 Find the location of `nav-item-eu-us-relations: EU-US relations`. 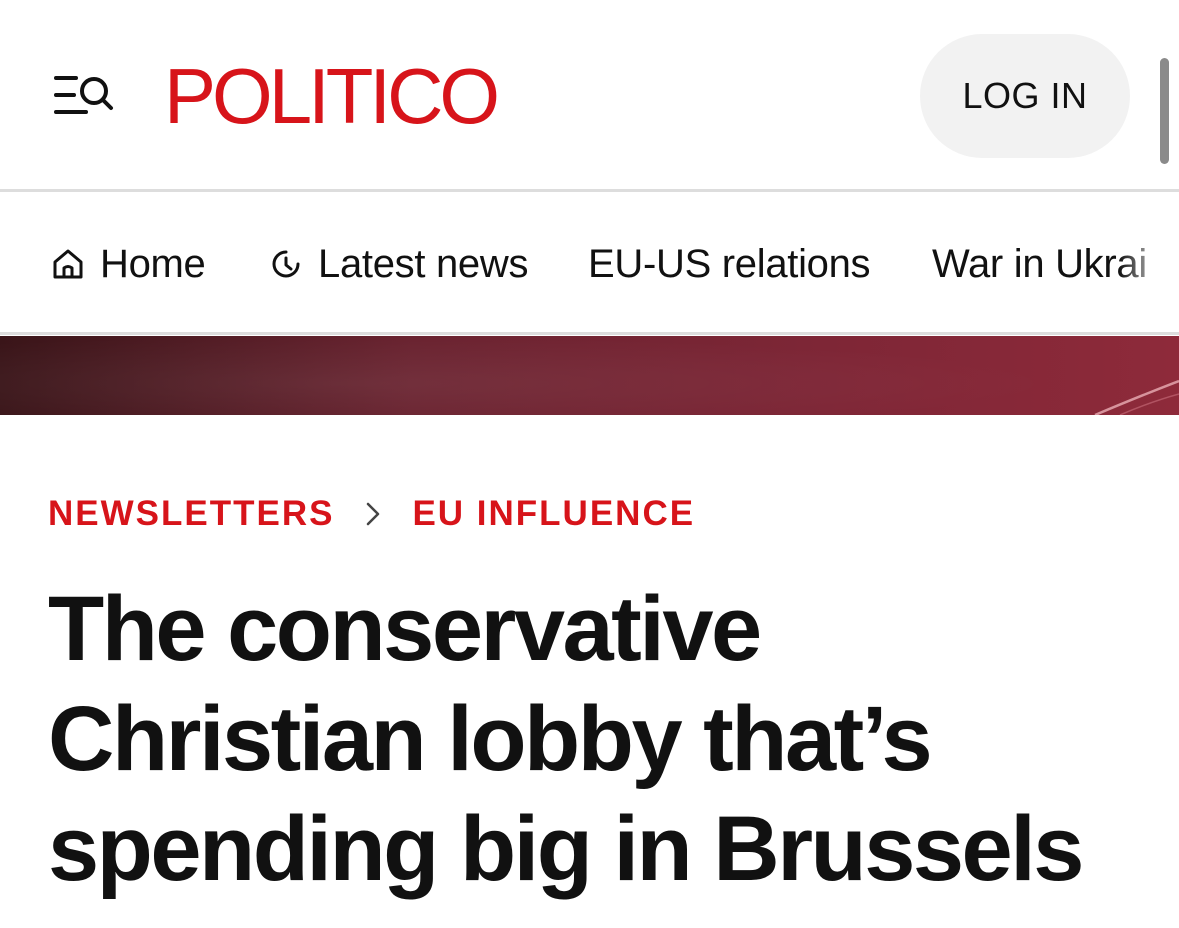

nav-item-eu-us-relations: EU-US relations is located at coordinates (729, 264).